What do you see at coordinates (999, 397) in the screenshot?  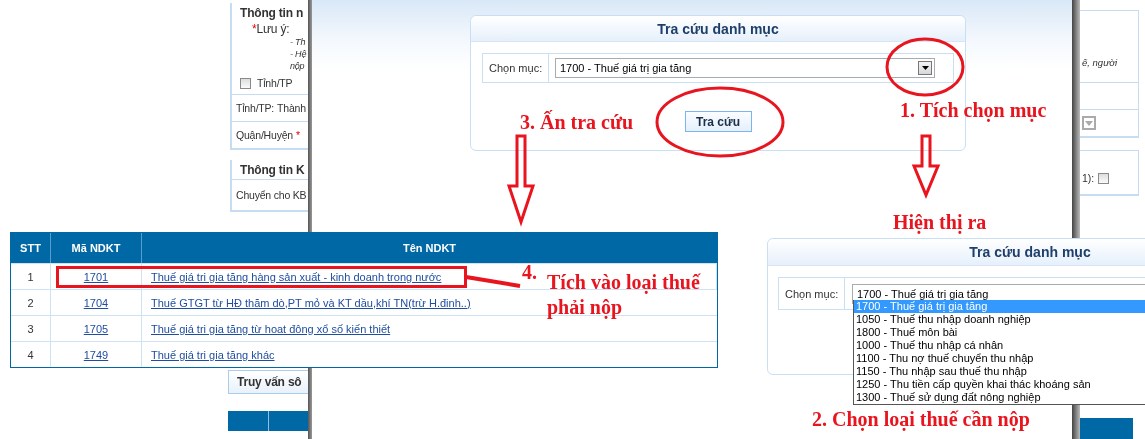 I see `dropdown-option: 1300 - Thuế sử dụng đất nông nghiệp` at bounding box center [999, 397].